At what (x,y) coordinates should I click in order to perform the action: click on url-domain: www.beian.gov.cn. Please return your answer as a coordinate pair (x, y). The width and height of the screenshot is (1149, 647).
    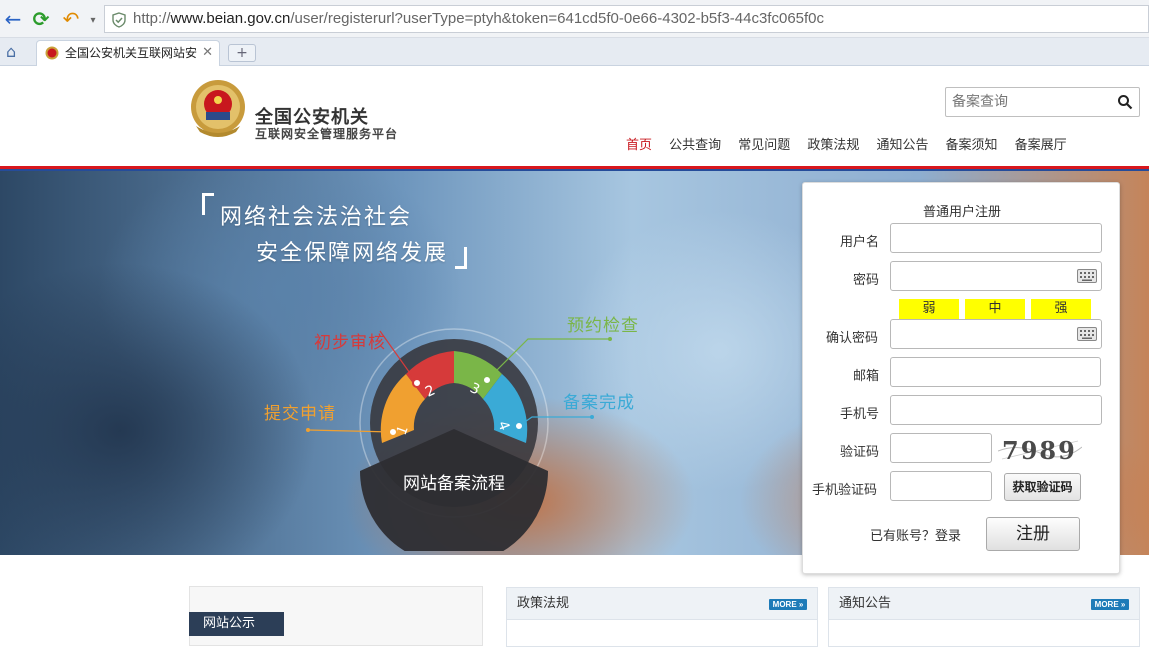
    Looking at the image, I should click on (230, 18).